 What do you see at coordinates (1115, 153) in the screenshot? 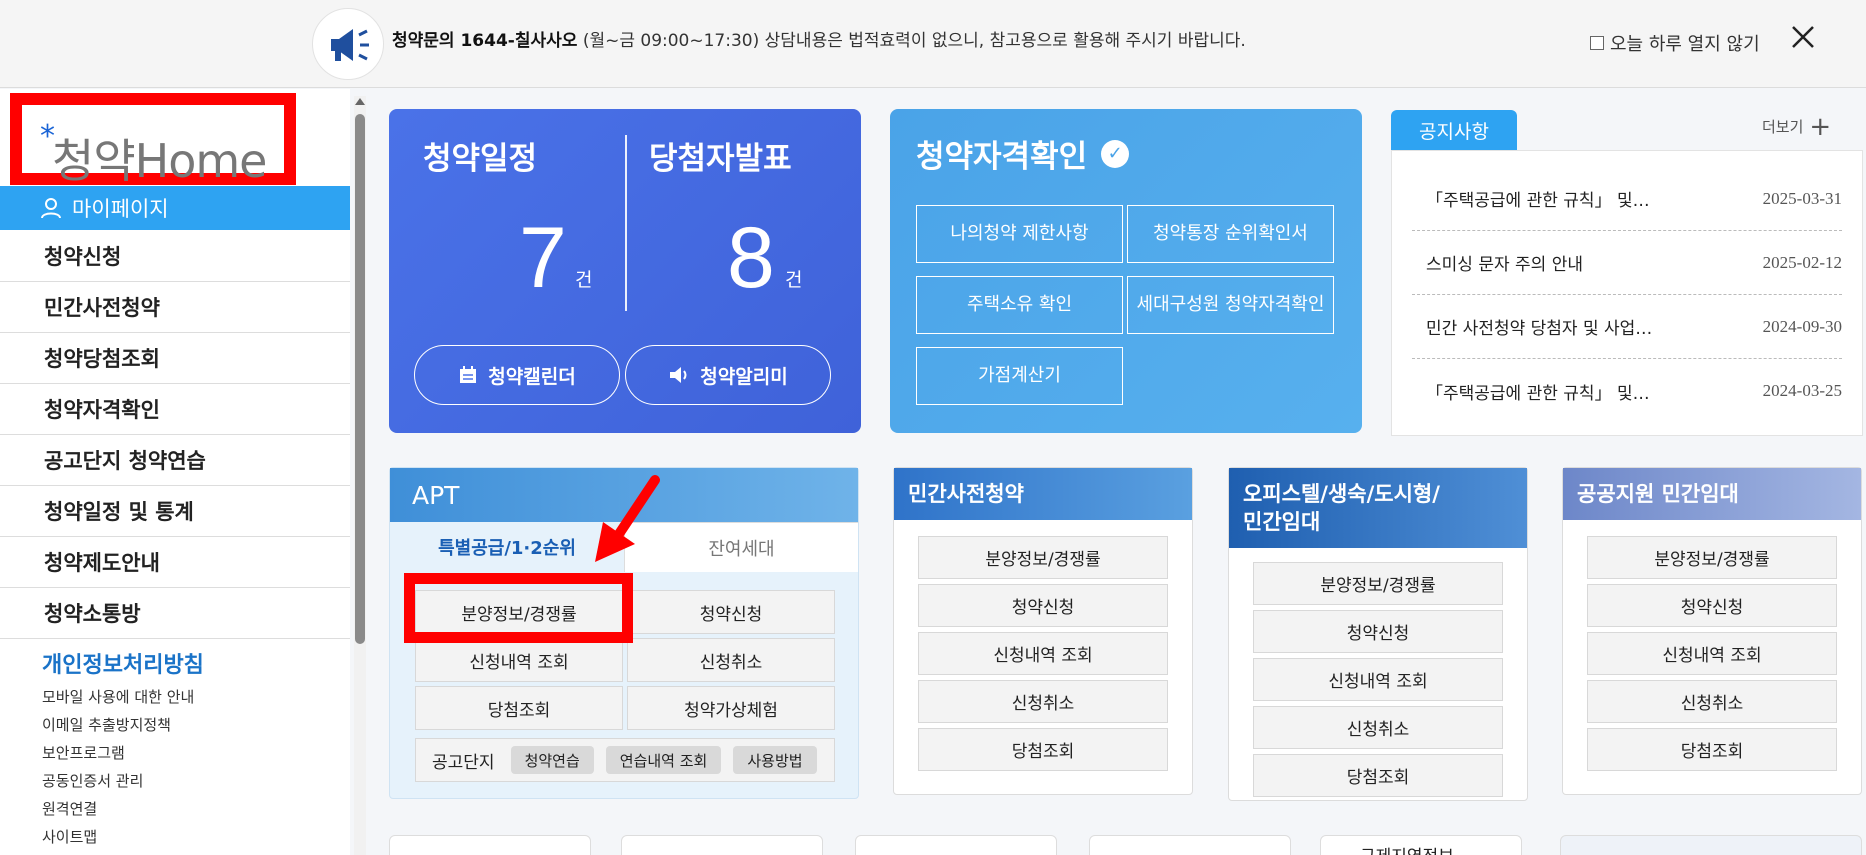
I see `check-icon: ✓` at bounding box center [1115, 153].